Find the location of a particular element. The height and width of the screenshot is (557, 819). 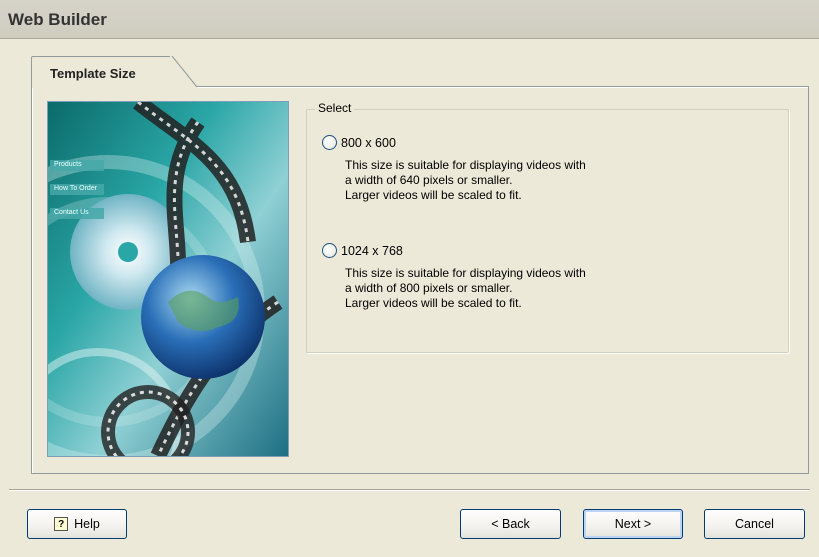

tab-template-size: Template Size is located at coordinates (114, 72).